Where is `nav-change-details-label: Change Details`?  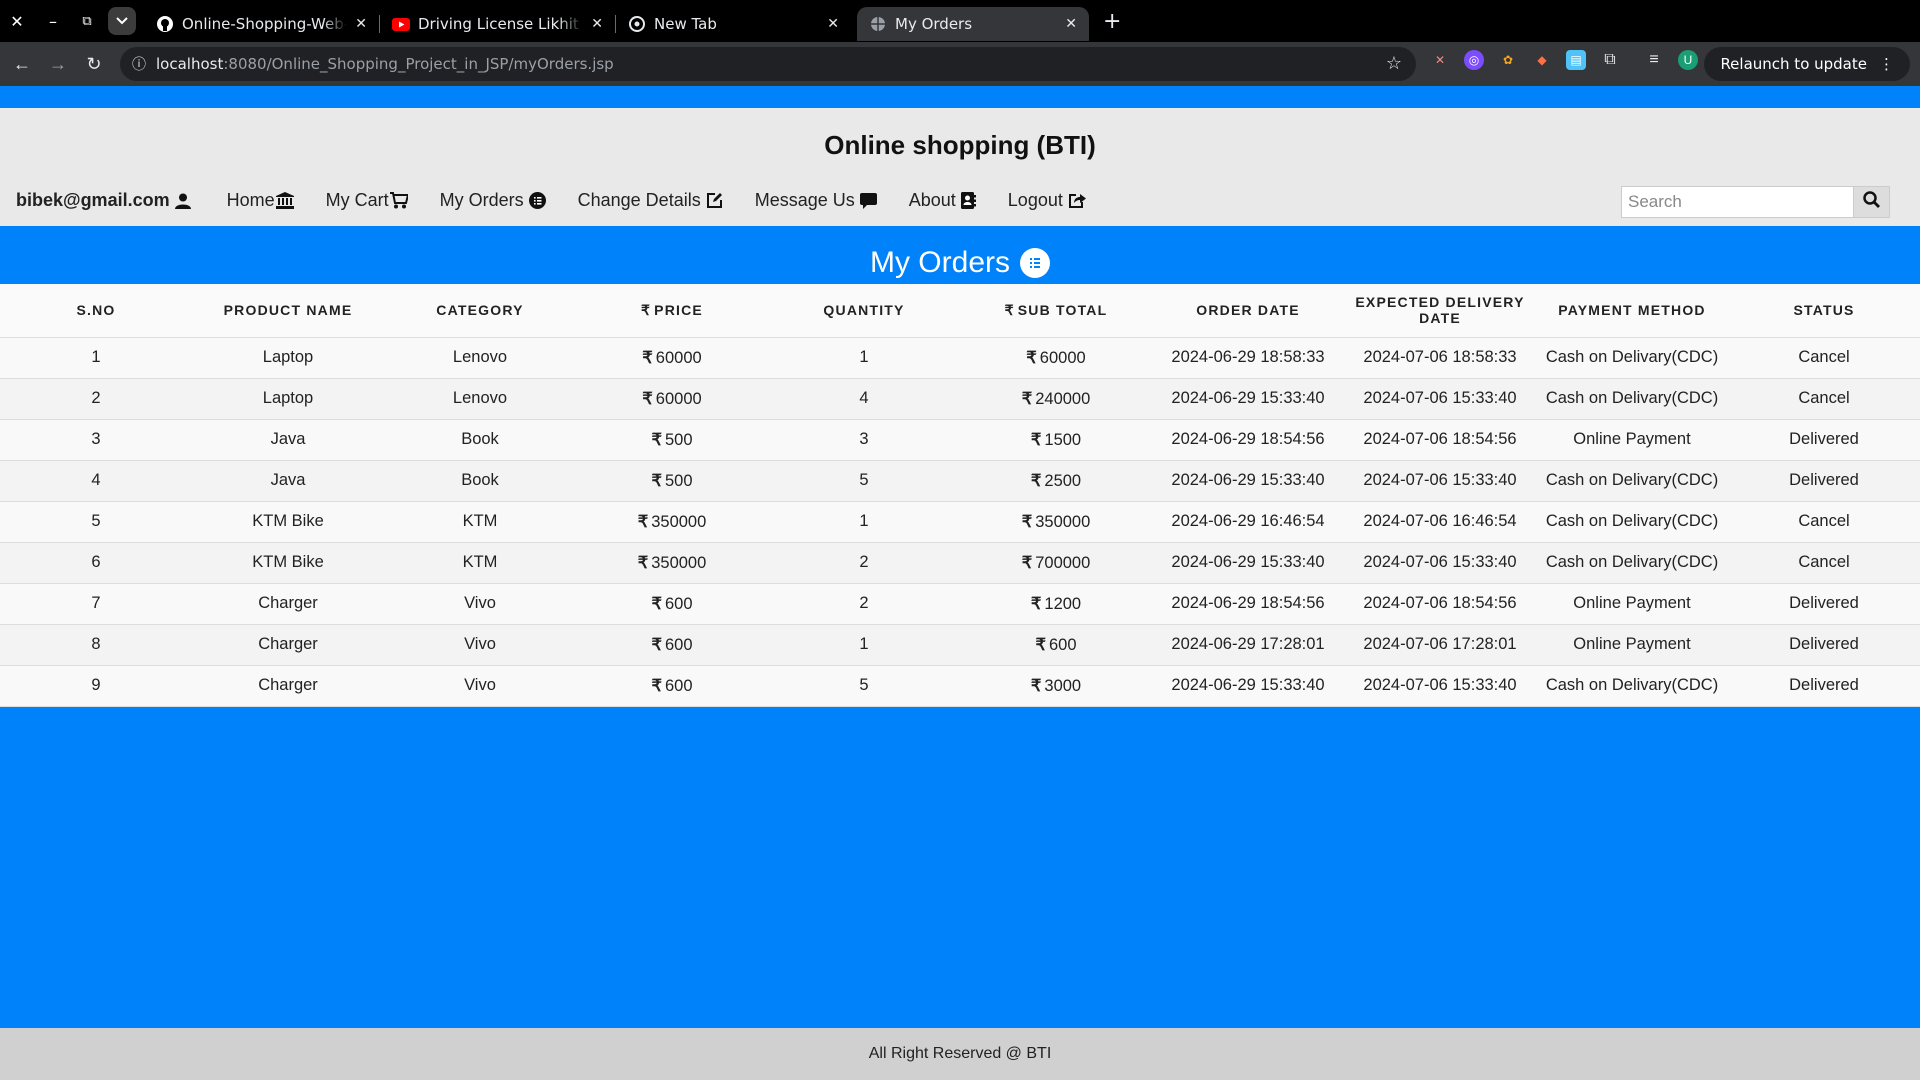 nav-change-details-label: Change Details is located at coordinates (639, 200).